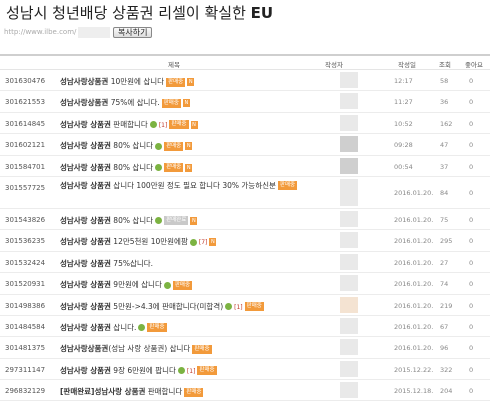 The height and width of the screenshot is (409, 500). Describe the element at coordinates (123, 327) in the screenshot. I see `subject-text: 삽니다.` at that location.